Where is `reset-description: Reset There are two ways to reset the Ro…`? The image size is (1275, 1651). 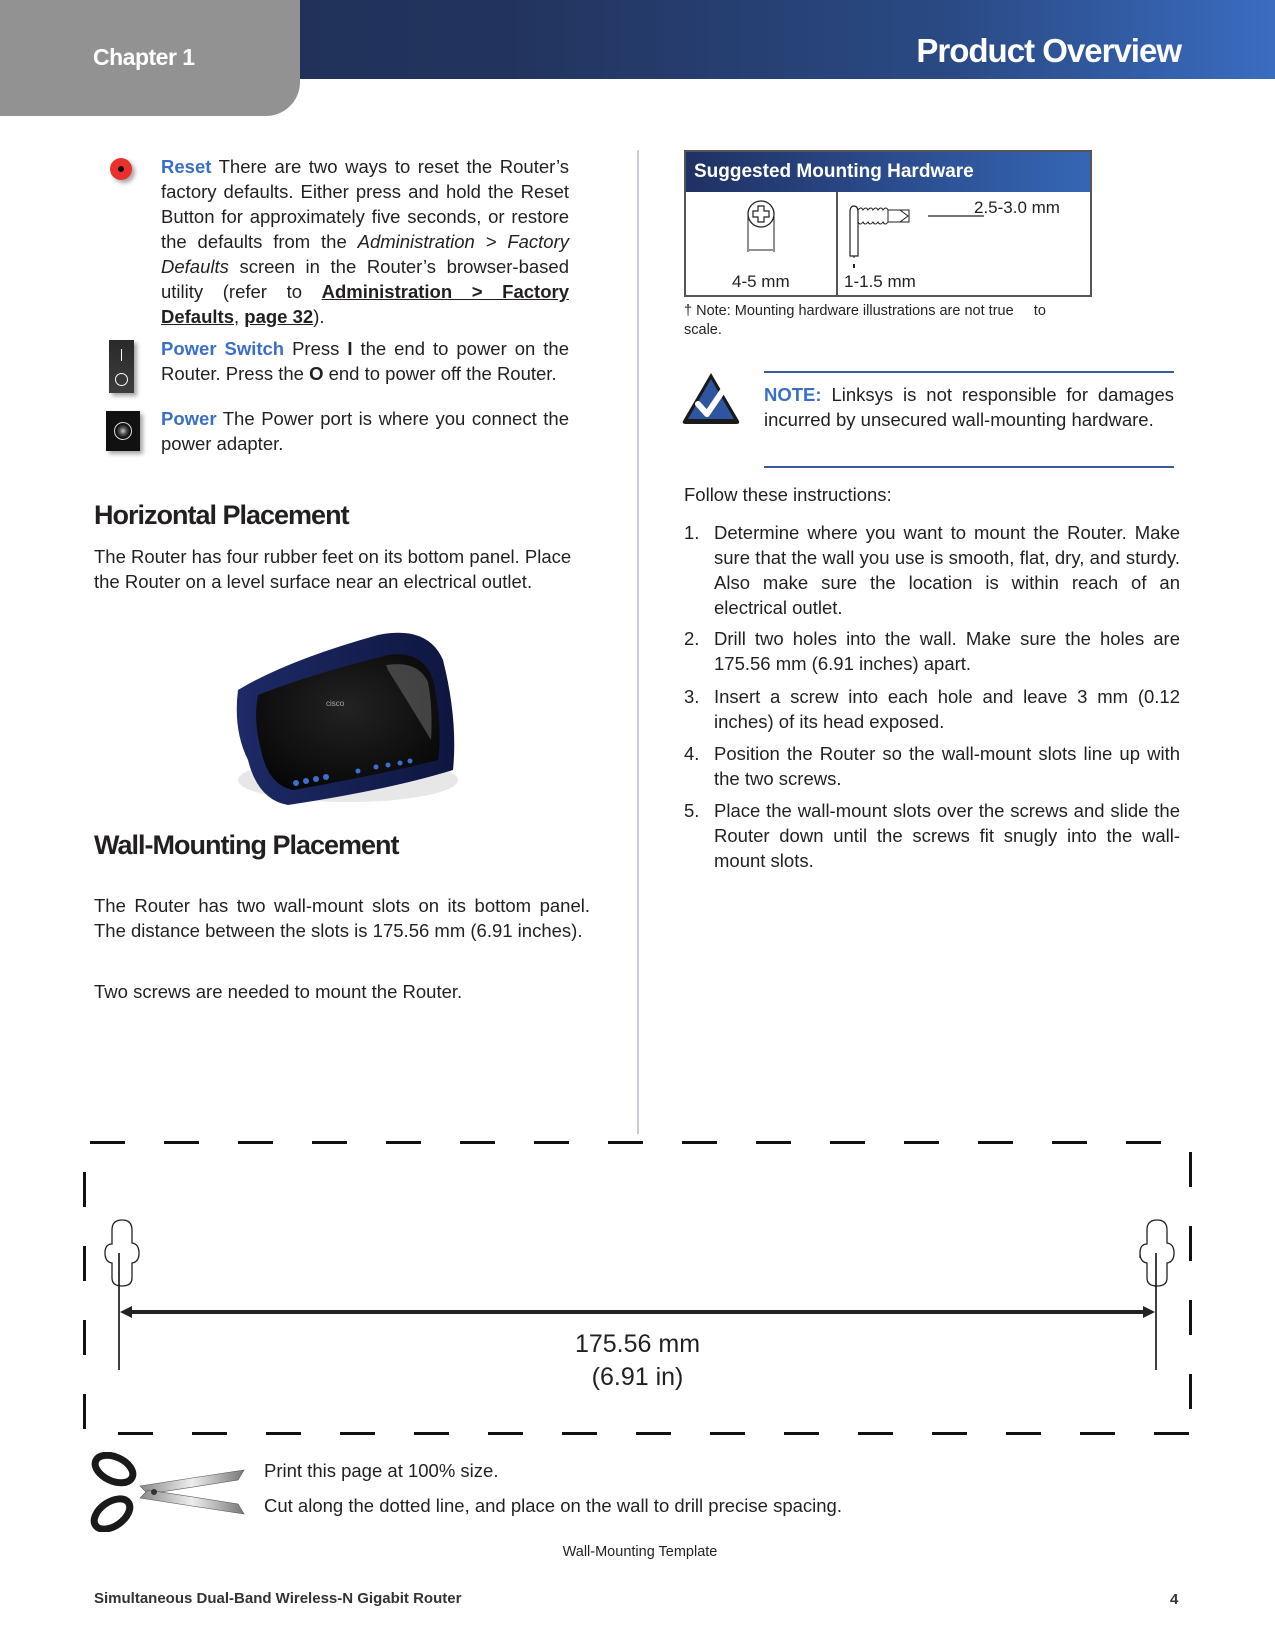
reset-description: Reset There are two ways to reset the Ro… is located at coordinates (365, 241).